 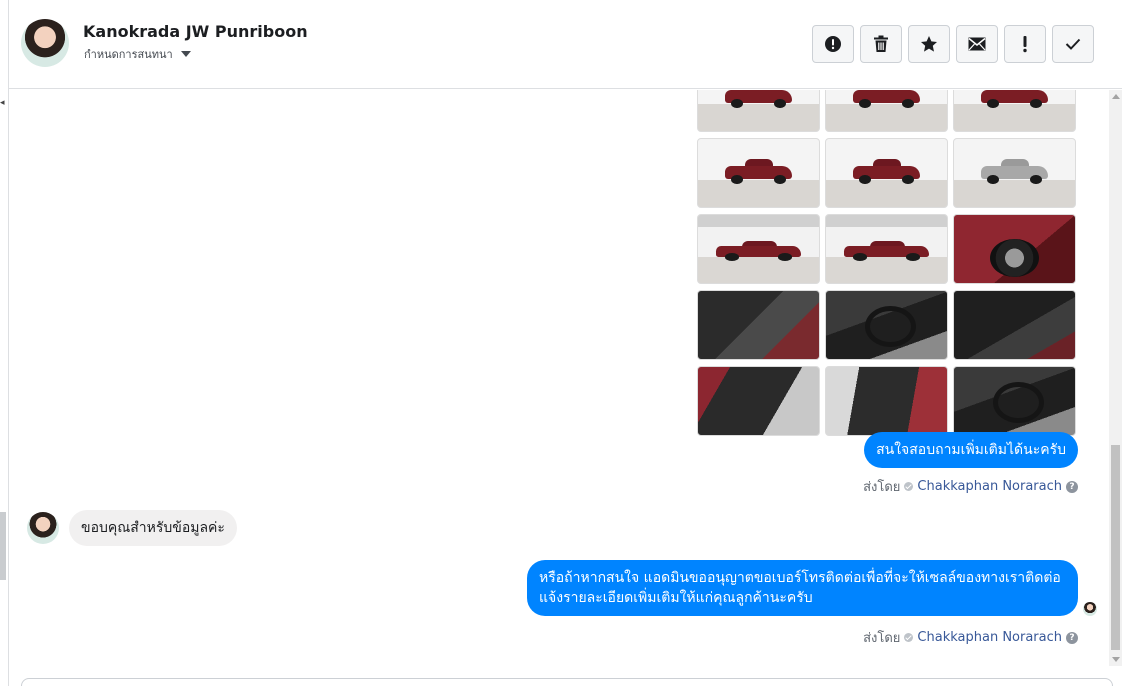 What do you see at coordinates (953, 44) in the screenshot?
I see `conversation-toolbar` at bounding box center [953, 44].